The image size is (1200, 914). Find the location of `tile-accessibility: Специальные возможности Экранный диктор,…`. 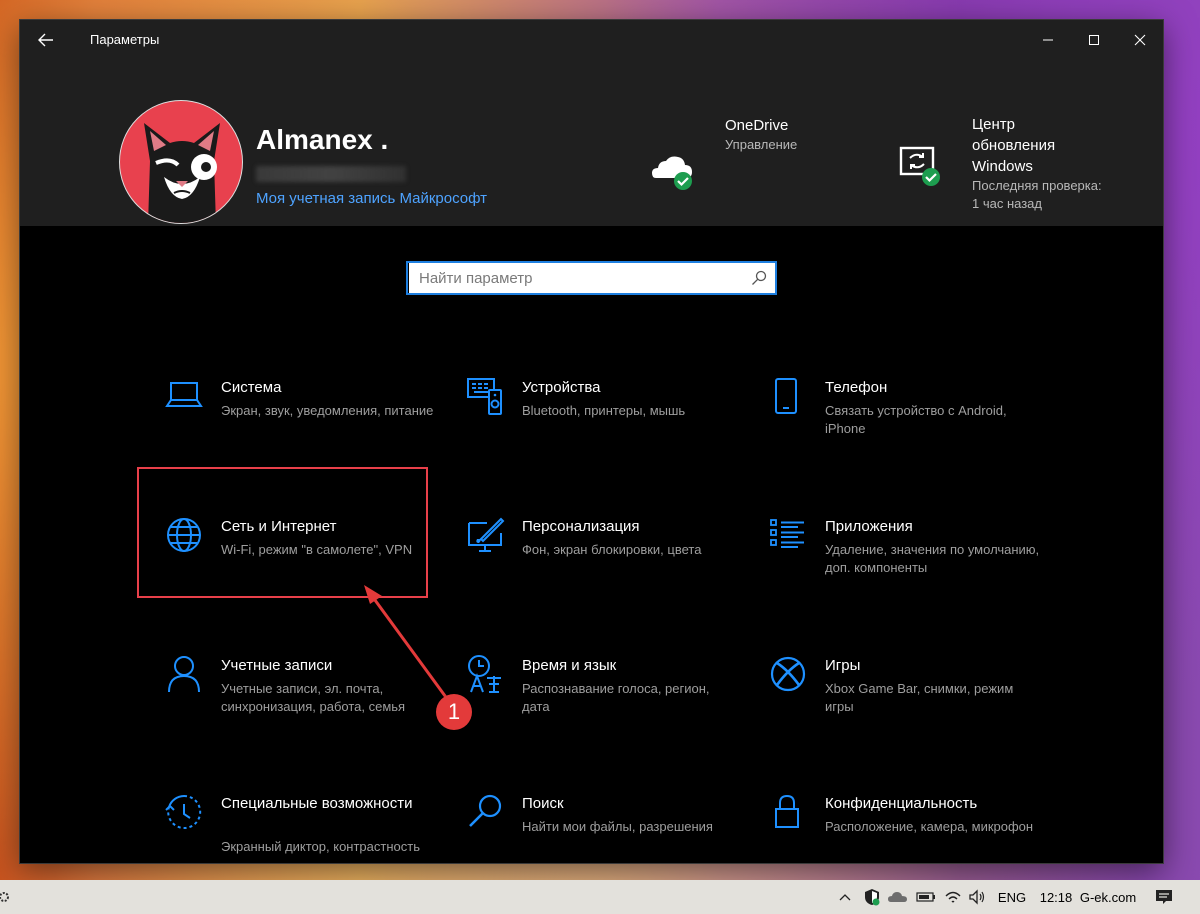

tile-accessibility: Специальные возможности Экранный диктор,… is located at coordinates (309, 827).